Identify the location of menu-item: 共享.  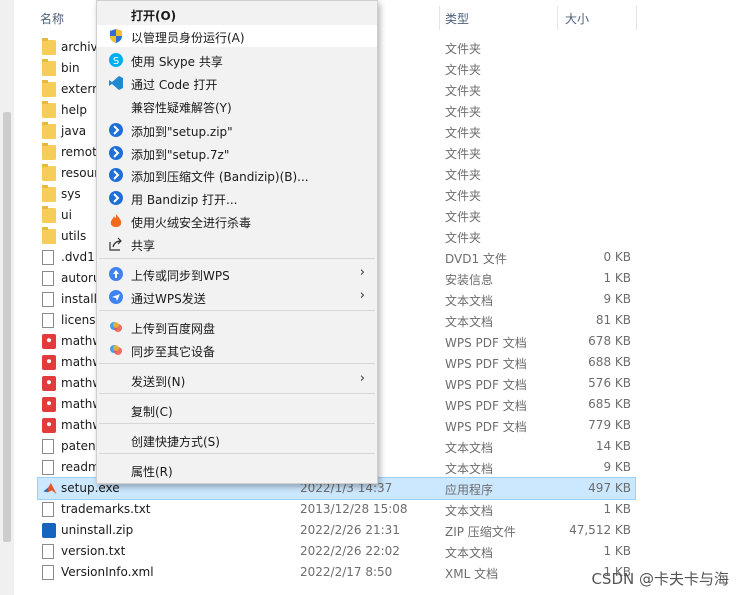
(237, 244).